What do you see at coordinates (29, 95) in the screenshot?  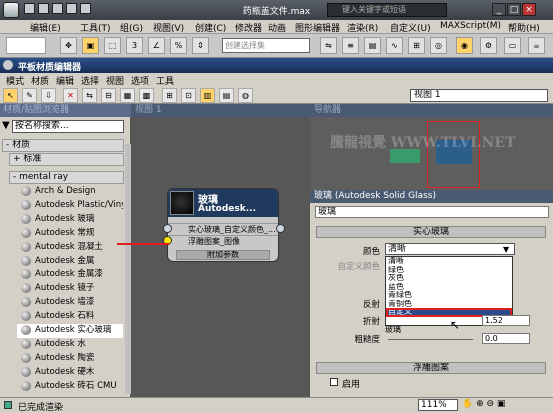 I see `pick-material-icon: ✎` at bounding box center [29, 95].